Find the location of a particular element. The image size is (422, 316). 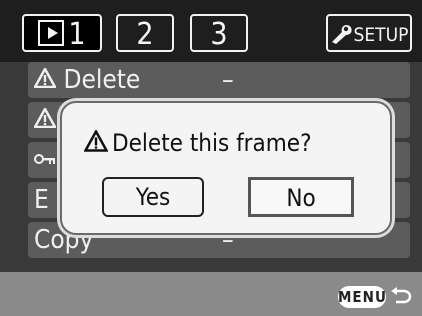

bottom-bar: MENU is located at coordinates (211, 294).